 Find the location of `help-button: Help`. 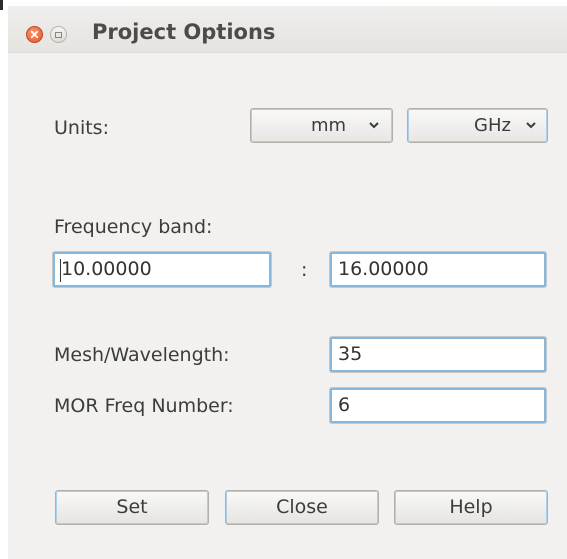

help-button: Help is located at coordinates (471, 507).